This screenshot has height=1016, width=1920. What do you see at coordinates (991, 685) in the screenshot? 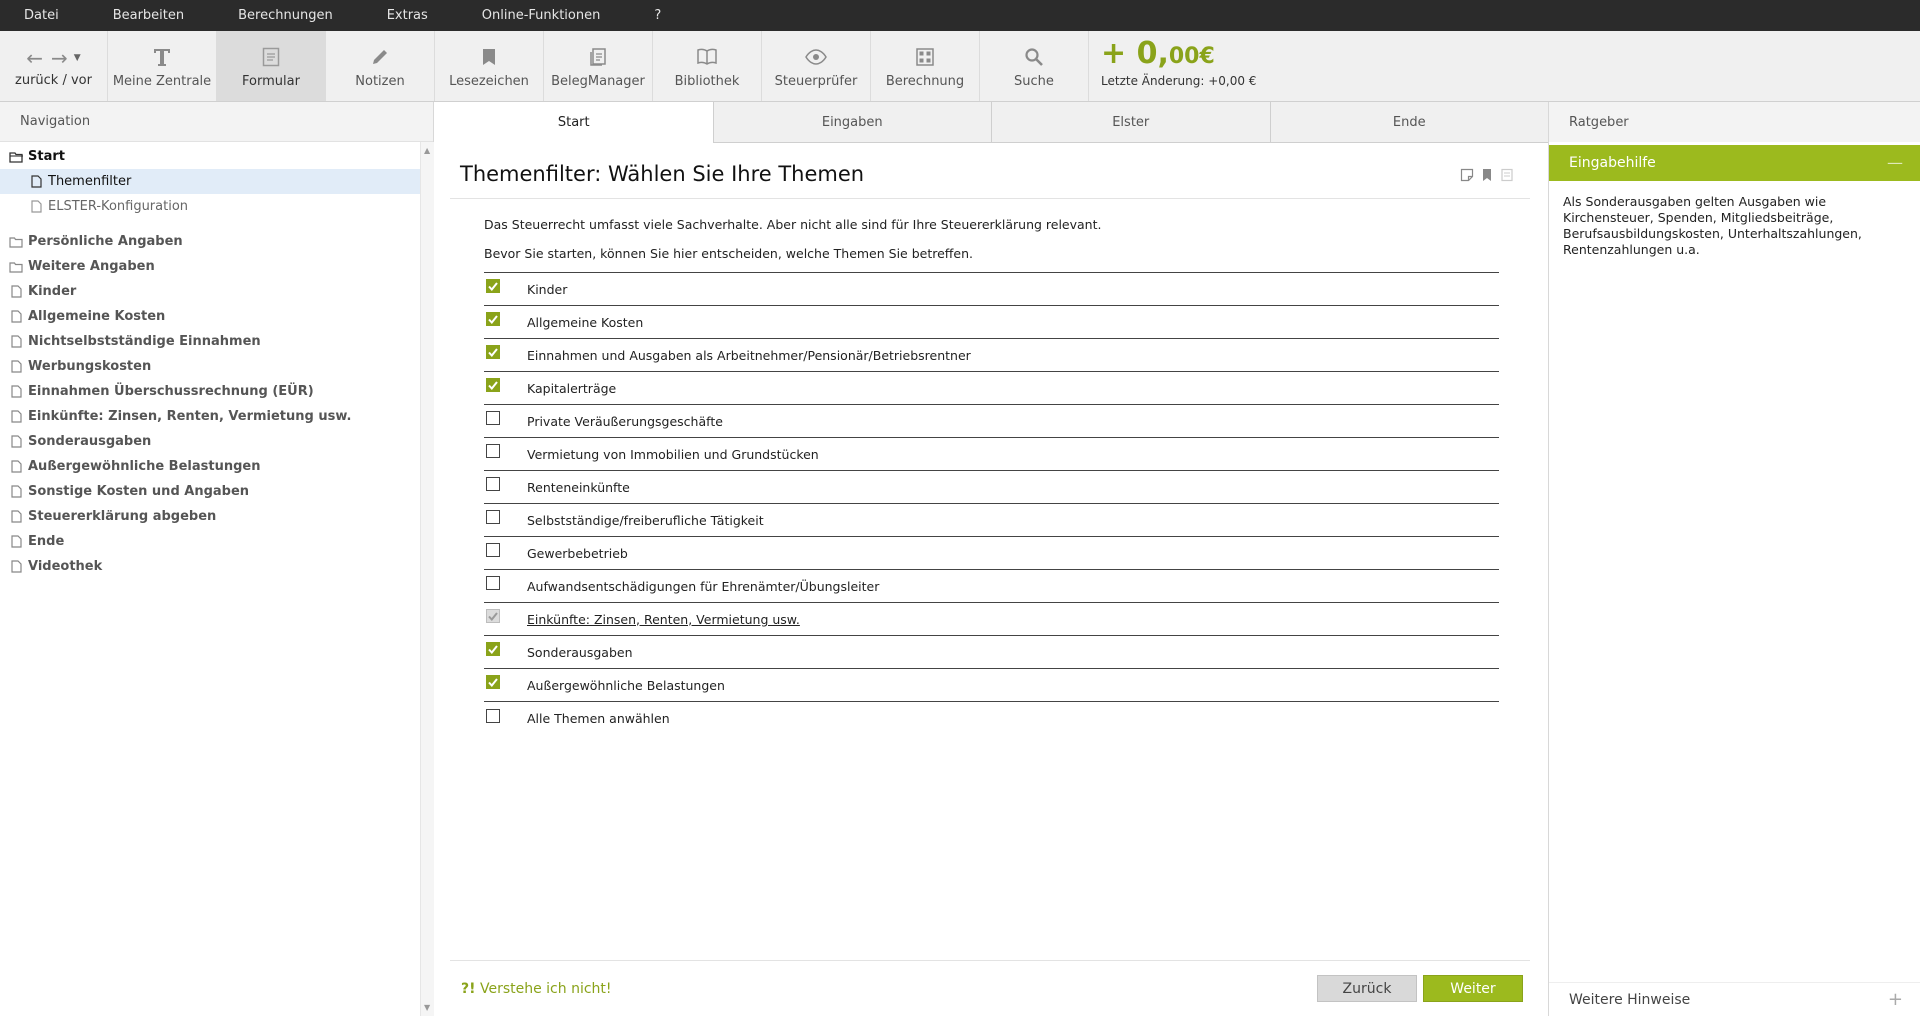
I see `topic-row-aussergewoehnliche-belastungen: Außergewöhnliche Belastungen` at bounding box center [991, 685].